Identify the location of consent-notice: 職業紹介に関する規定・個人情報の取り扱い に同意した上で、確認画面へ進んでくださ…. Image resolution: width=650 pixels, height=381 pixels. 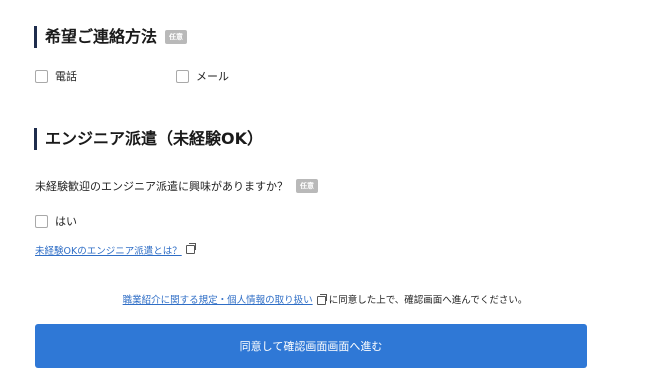
(325, 299).